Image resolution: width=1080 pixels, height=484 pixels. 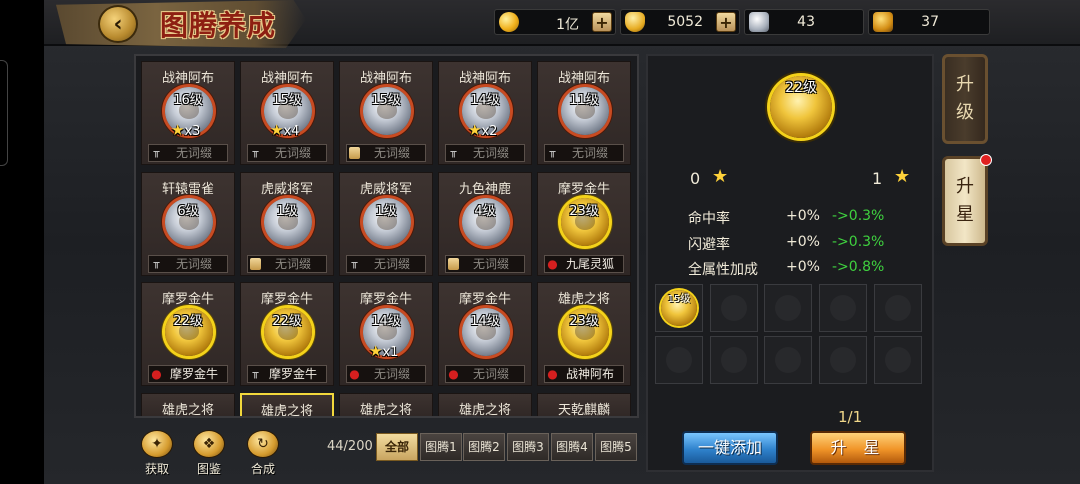 What do you see at coordinates (287, 224) in the screenshot?
I see `totem-card: 虎威将军 1级 无词缀` at bounding box center [287, 224].